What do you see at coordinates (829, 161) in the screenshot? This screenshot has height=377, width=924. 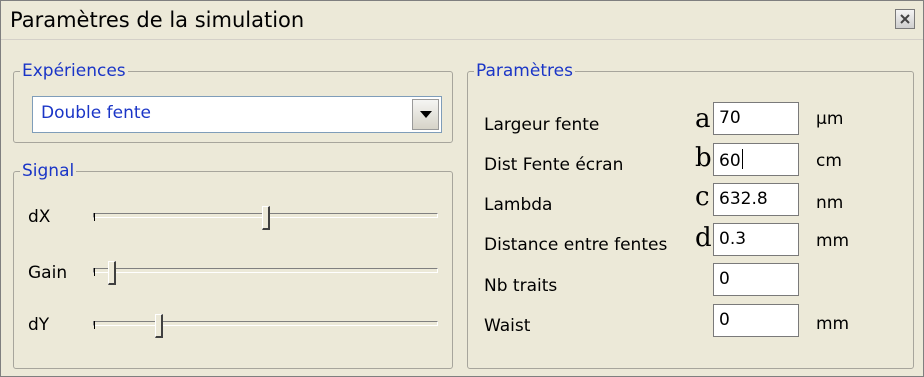 I see `slit-screen-distance-unit: cm` at bounding box center [829, 161].